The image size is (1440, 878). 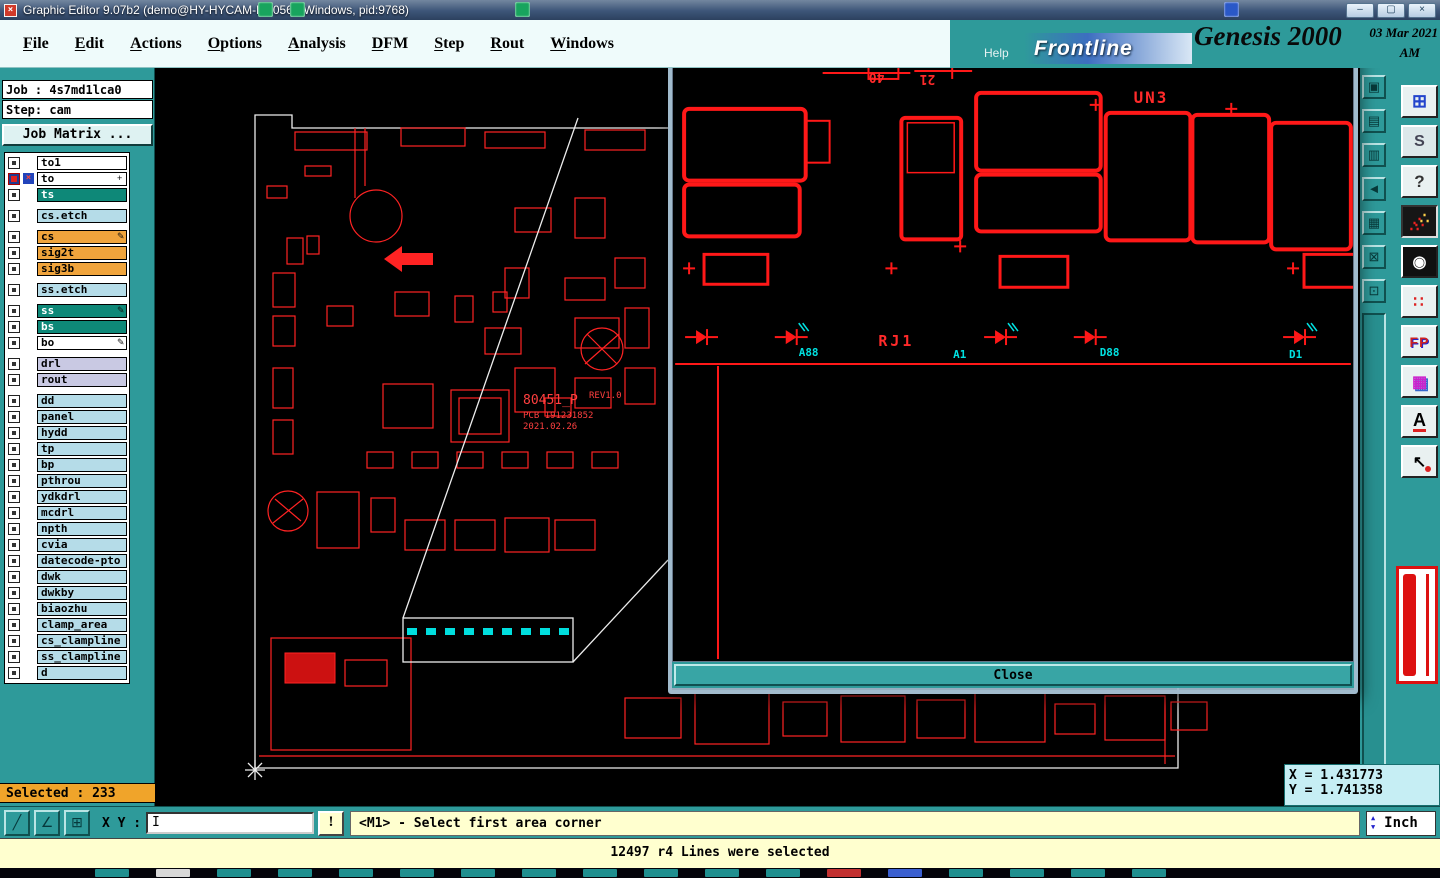 What do you see at coordinates (82, 253) in the screenshot?
I see `layer-name: sig2t` at bounding box center [82, 253].